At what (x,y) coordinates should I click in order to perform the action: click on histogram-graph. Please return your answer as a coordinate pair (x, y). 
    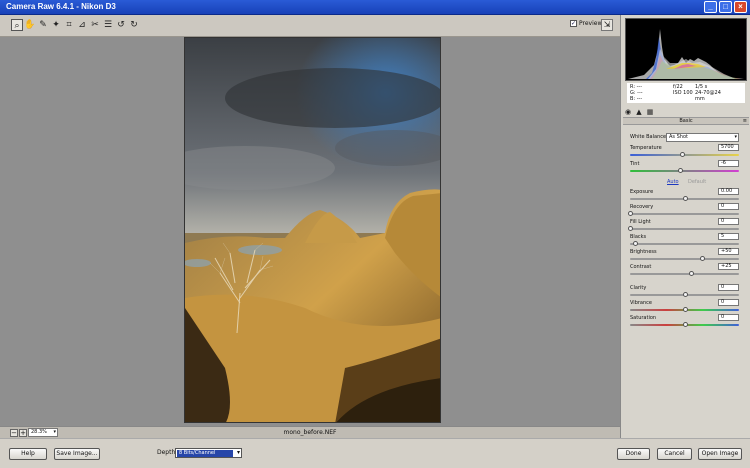
    Looking at the image, I should click on (686, 54).